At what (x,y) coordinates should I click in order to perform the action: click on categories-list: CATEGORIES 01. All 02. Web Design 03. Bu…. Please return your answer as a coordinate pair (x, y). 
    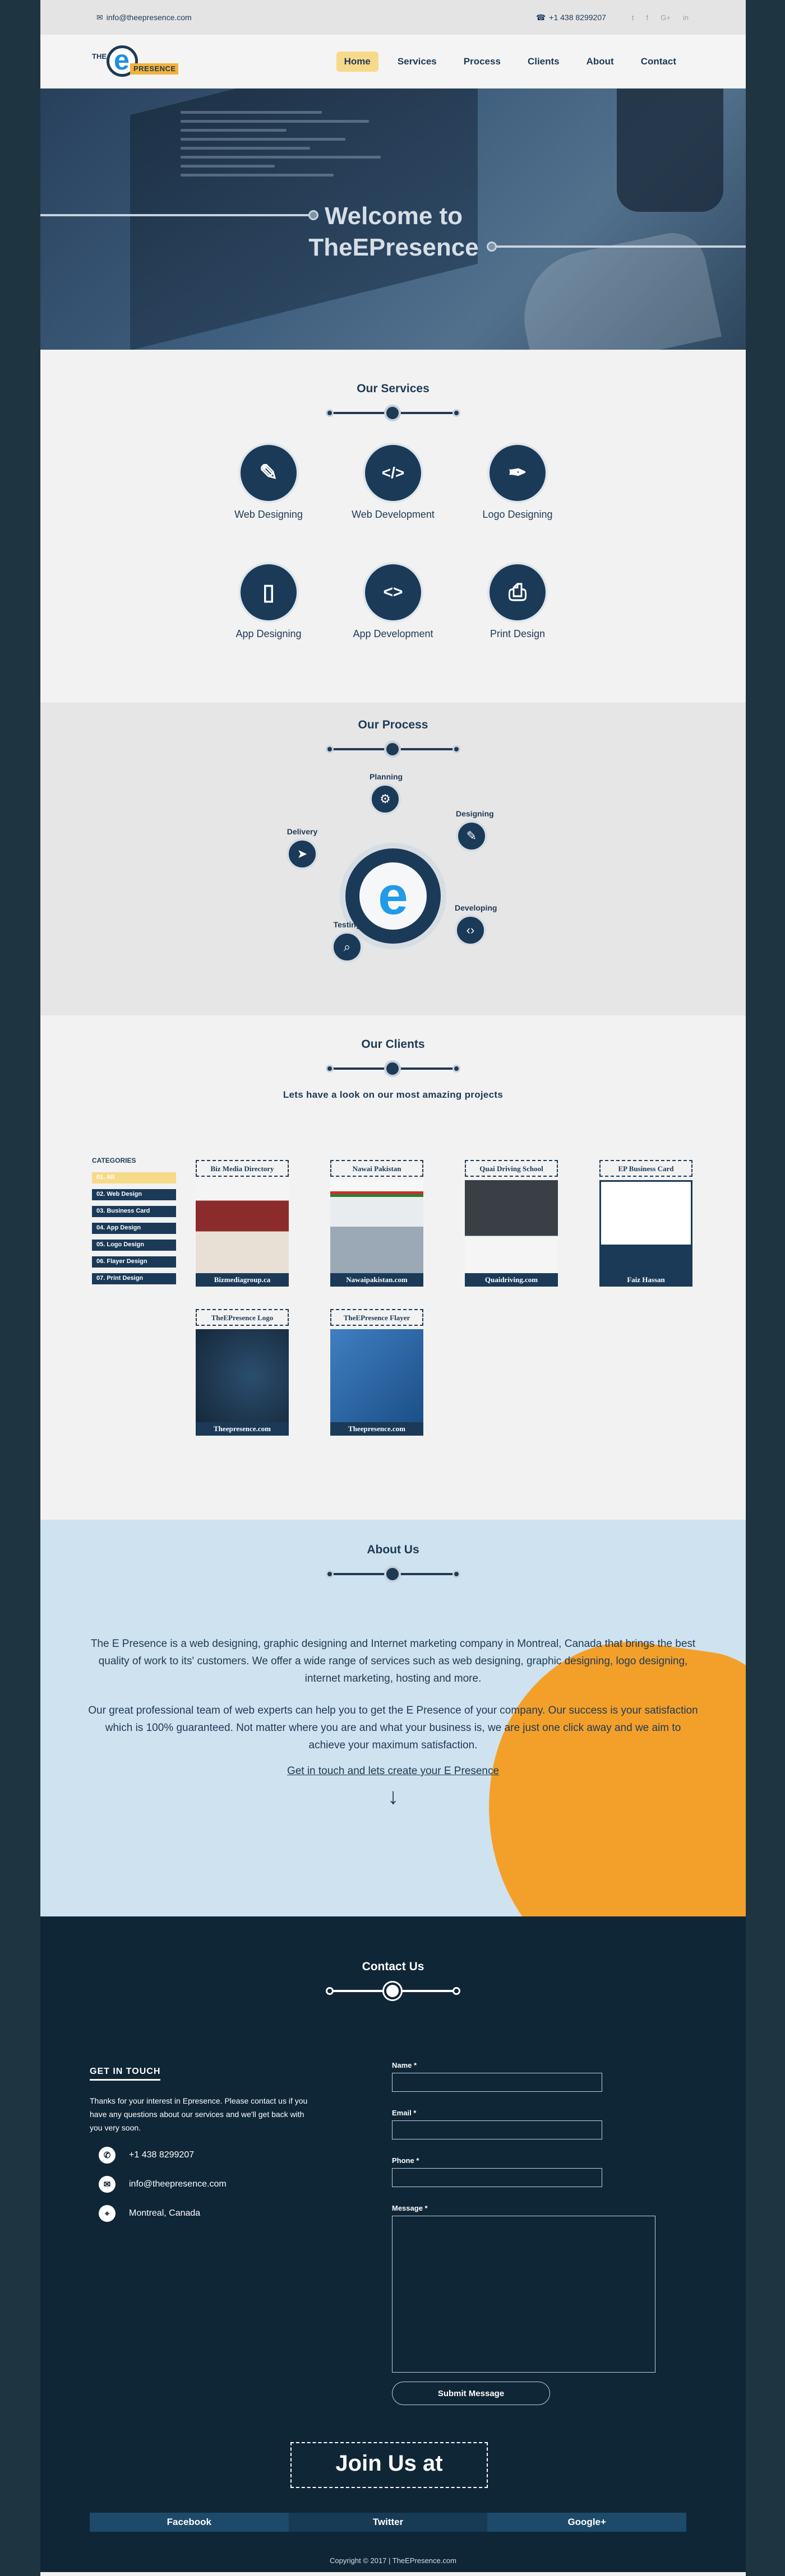
    Looking at the image, I should click on (134, 1224).